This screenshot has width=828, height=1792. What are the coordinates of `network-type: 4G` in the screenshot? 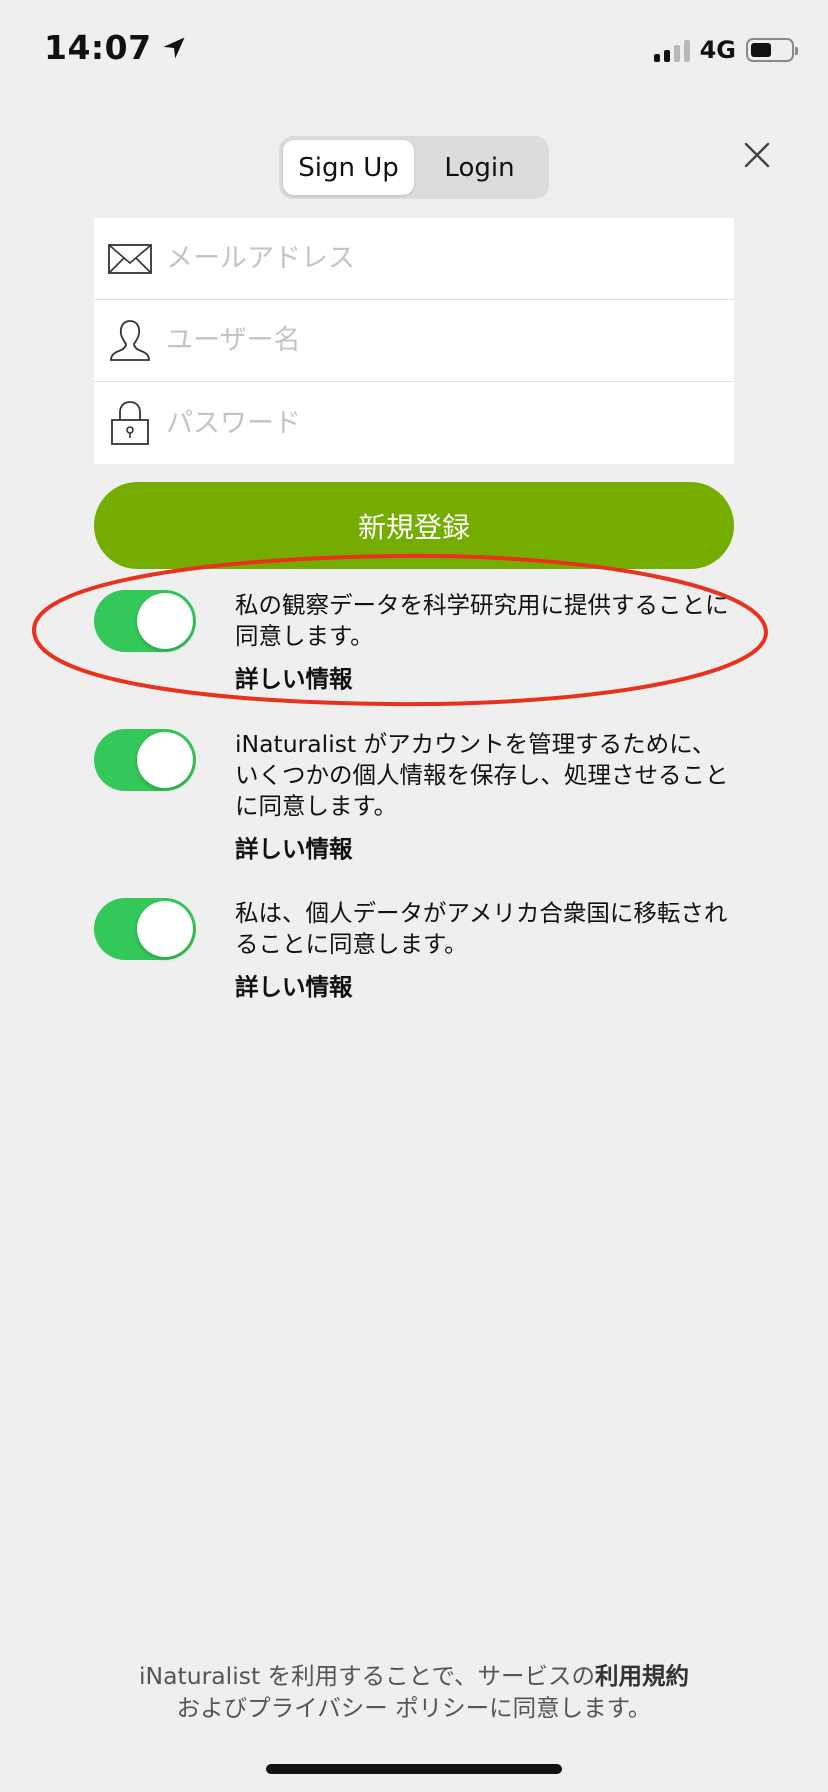 It's located at (717, 50).